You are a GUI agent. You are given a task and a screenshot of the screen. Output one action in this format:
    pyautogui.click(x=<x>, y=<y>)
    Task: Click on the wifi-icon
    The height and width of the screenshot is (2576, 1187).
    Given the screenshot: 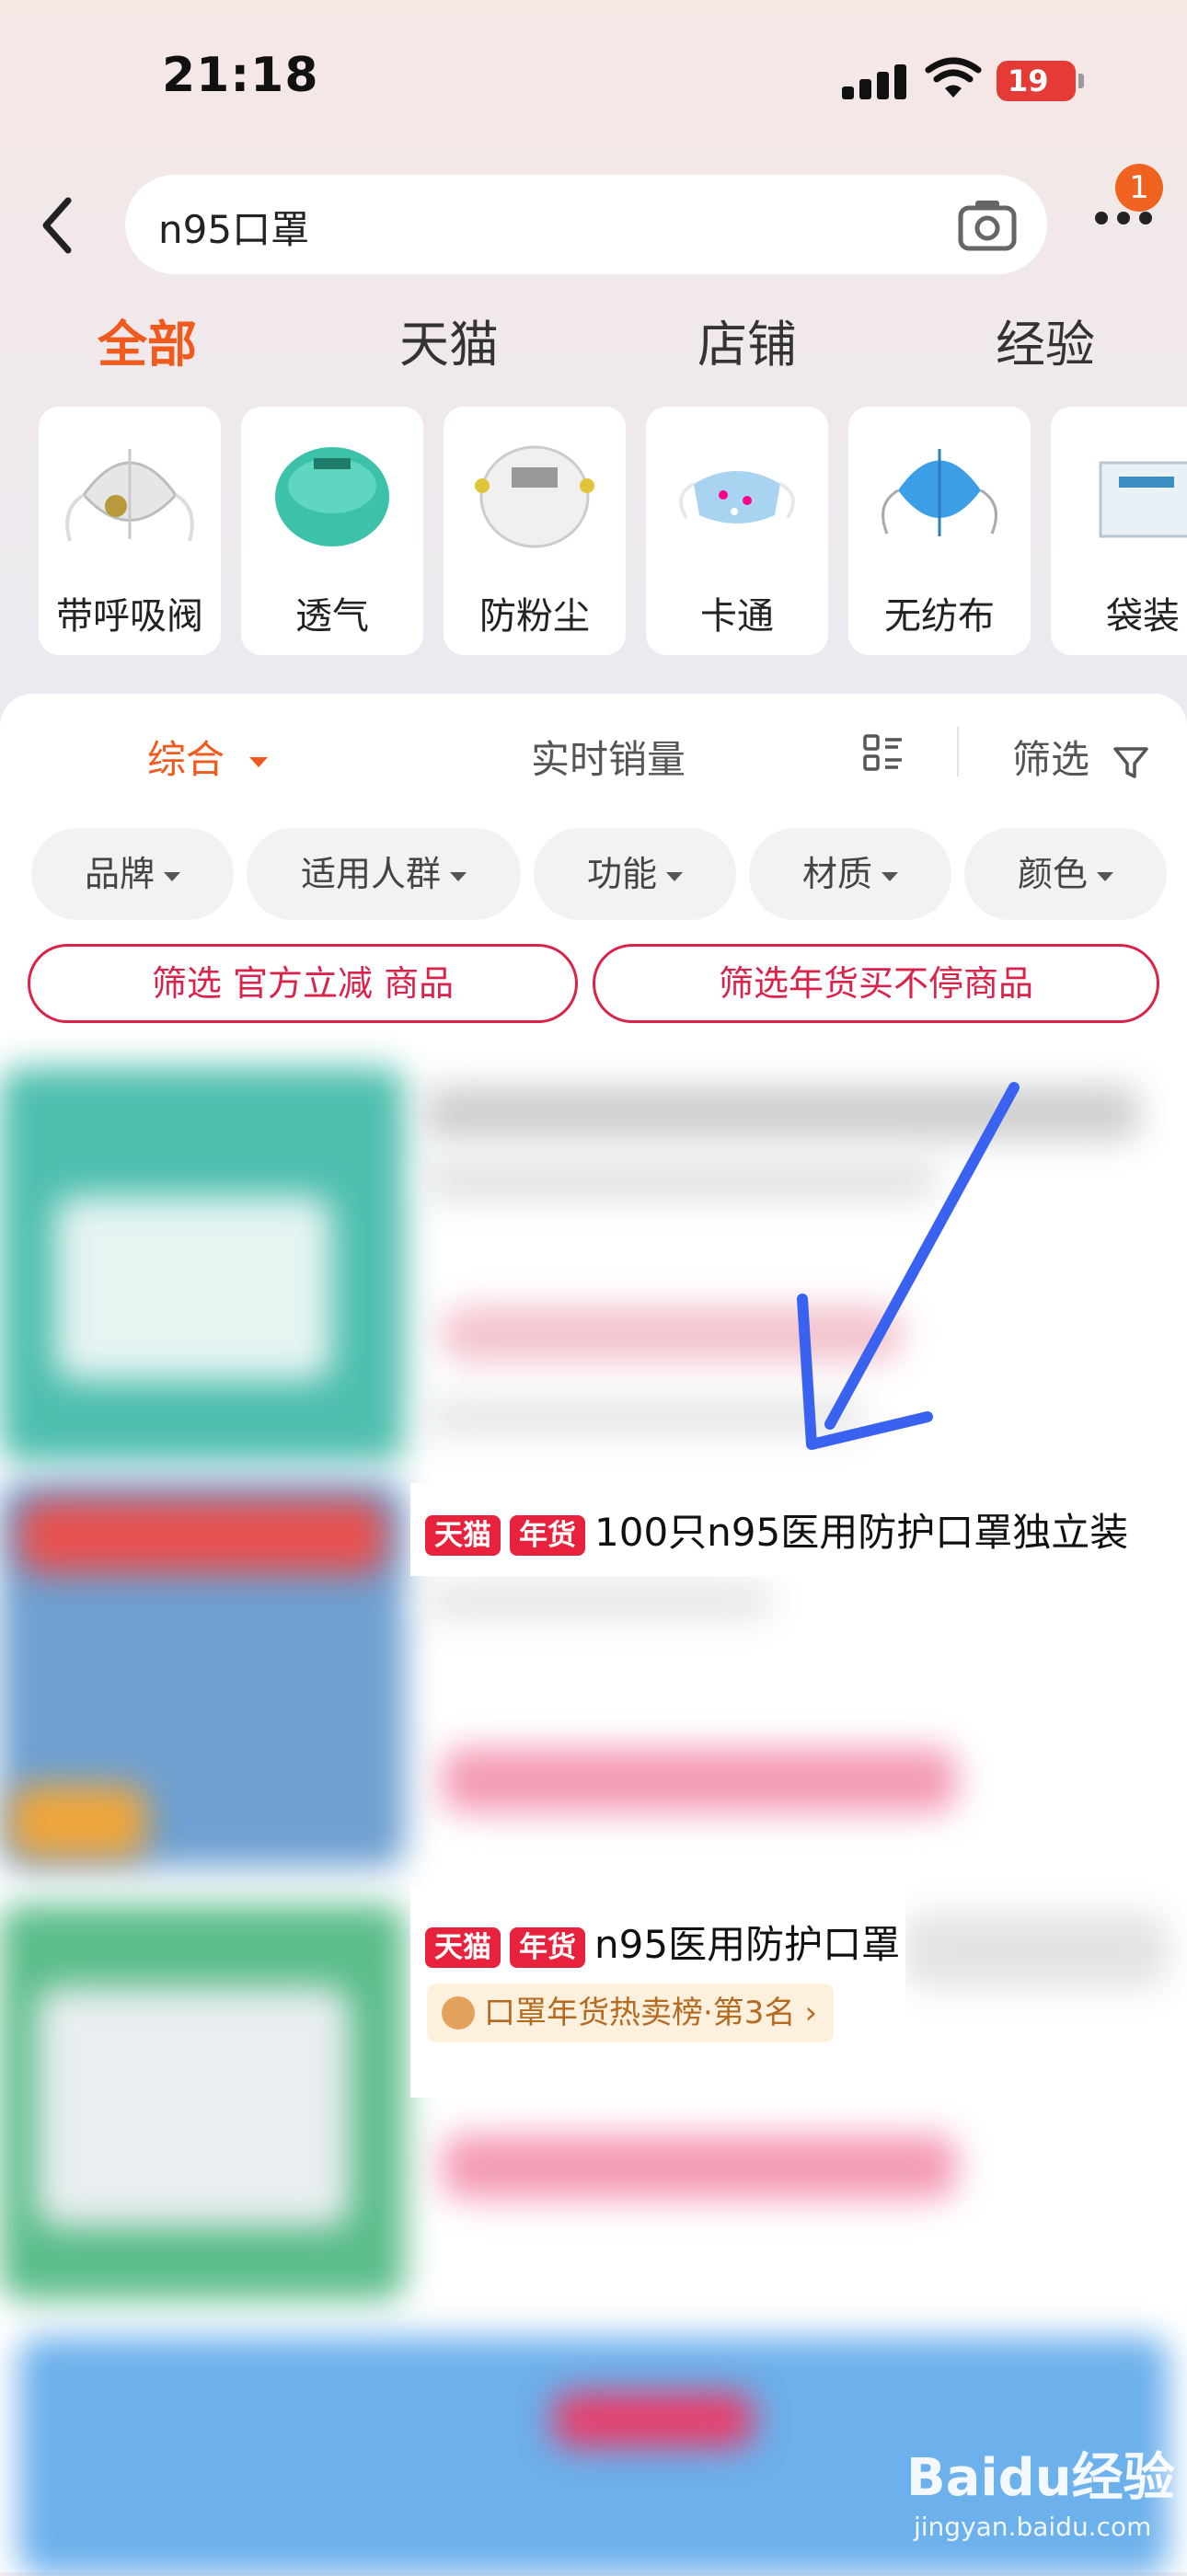 What is the action you would take?
    pyautogui.click(x=953, y=77)
    